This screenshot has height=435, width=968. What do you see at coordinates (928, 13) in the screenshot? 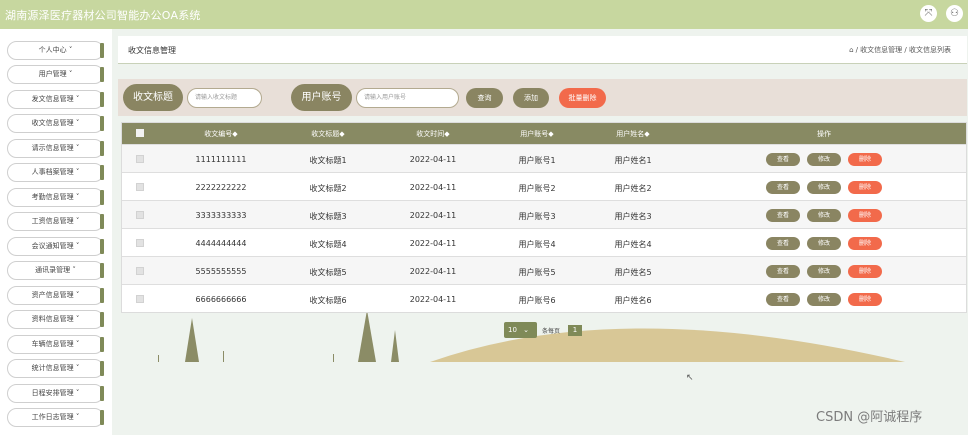
I see `fullscreen-icon: ⤧` at bounding box center [928, 13].